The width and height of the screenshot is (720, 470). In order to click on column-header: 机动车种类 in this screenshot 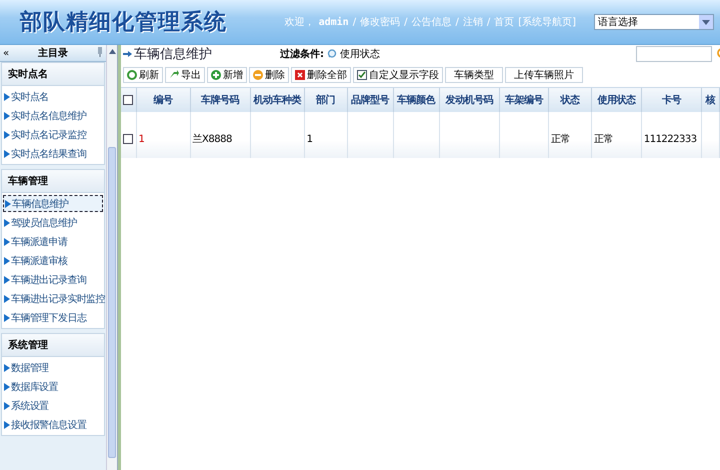, I will do `click(277, 100)`.